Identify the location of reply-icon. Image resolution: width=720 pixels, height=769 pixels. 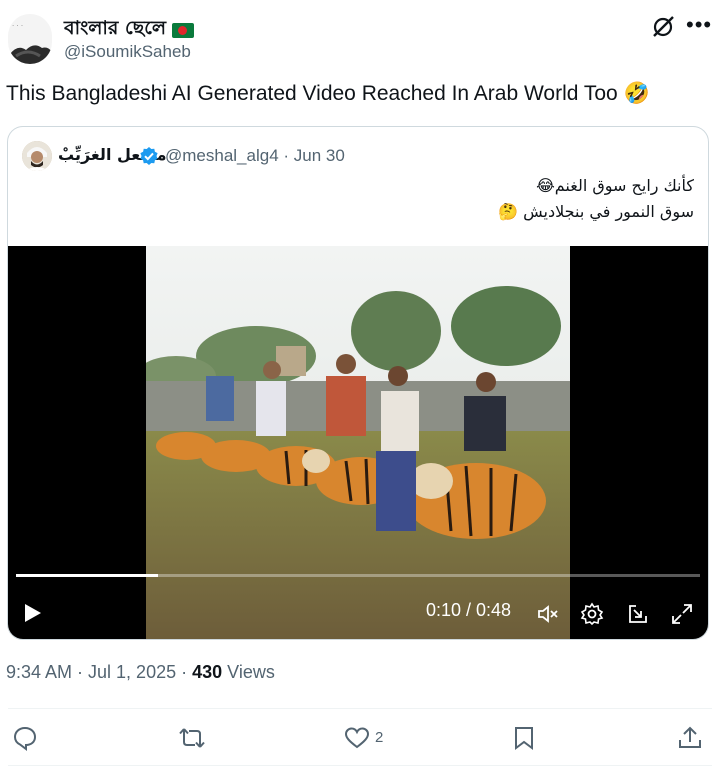
(25, 738).